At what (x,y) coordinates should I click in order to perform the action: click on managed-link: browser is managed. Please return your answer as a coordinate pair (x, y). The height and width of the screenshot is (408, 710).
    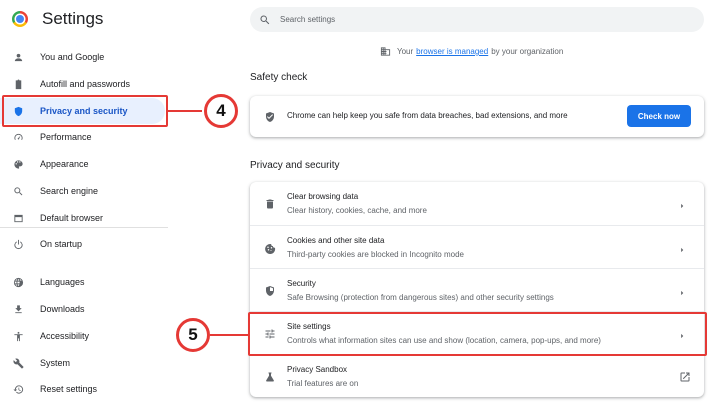
    Looking at the image, I should click on (452, 51).